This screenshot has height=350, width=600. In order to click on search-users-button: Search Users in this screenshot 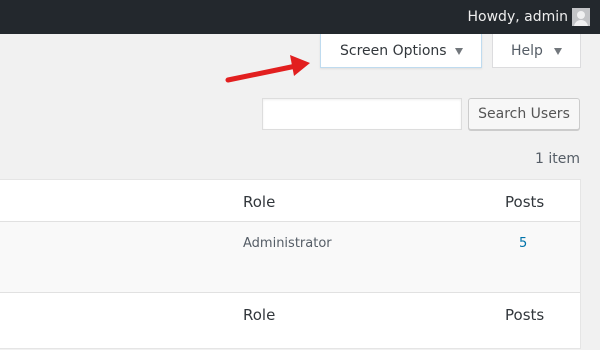, I will do `click(524, 114)`.